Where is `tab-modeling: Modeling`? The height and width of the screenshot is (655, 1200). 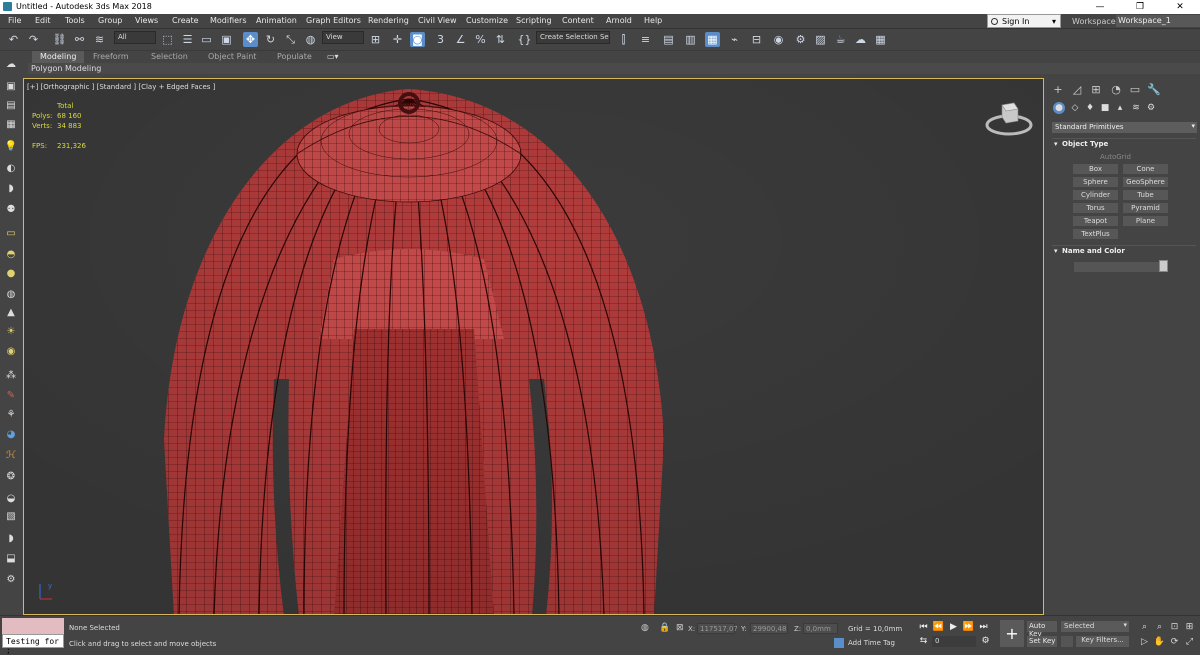
tab-modeling: Modeling is located at coordinates (58, 57).